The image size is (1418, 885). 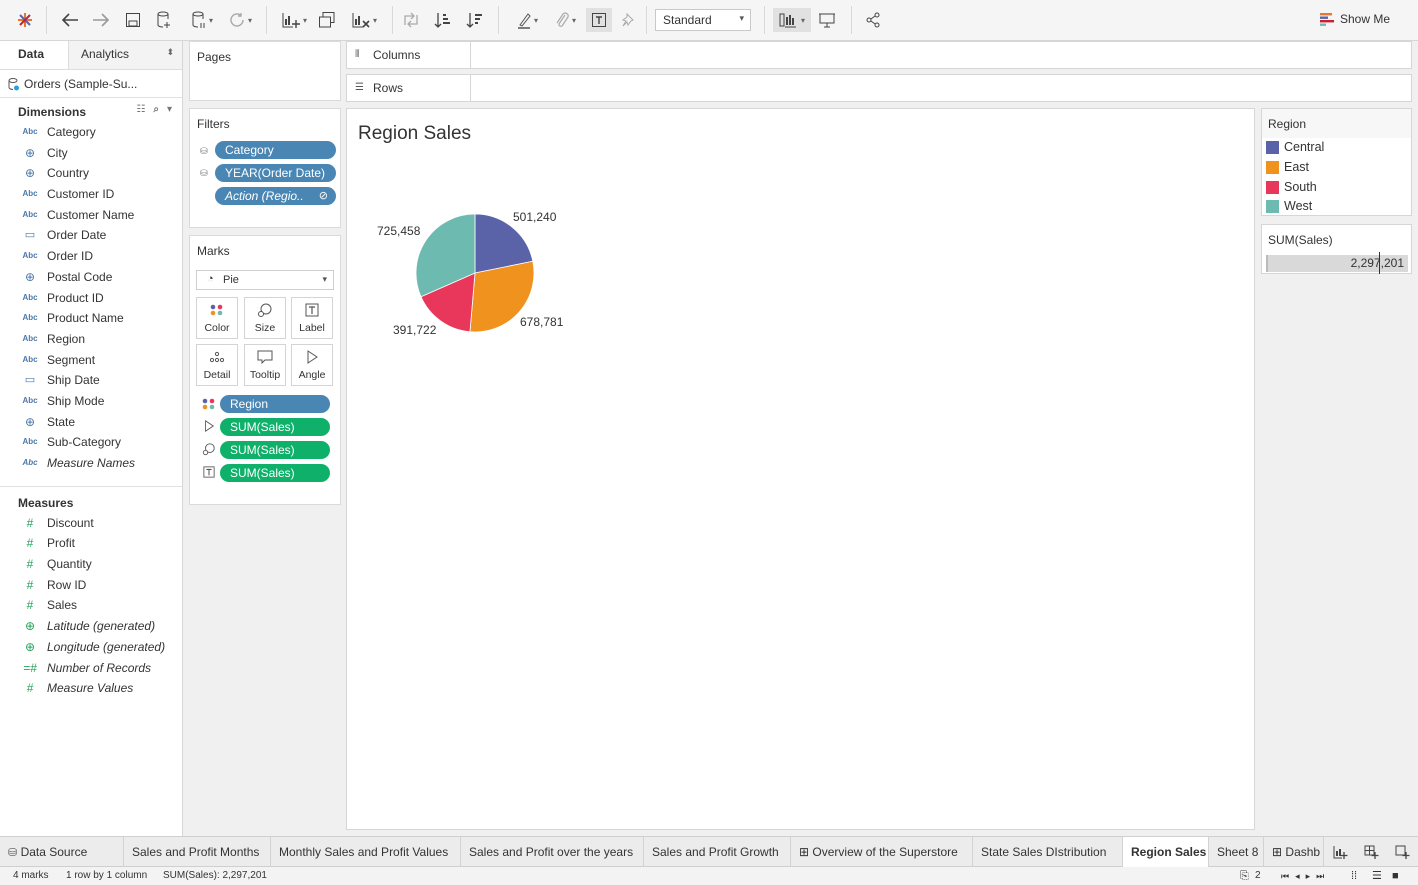 I want to click on field-item: Abc Customer ID, so click(x=91, y=194).